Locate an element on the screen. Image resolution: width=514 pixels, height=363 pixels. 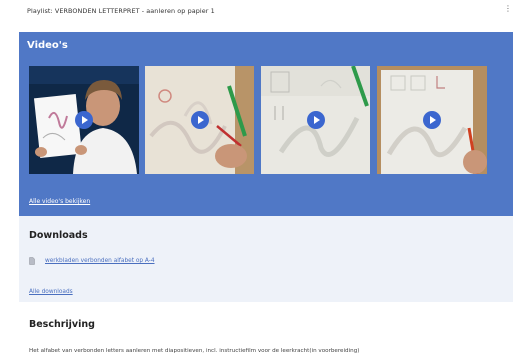
download-file-link: werkbladen verbonden alfabet op A-4 is located at coordinates (100, 261).